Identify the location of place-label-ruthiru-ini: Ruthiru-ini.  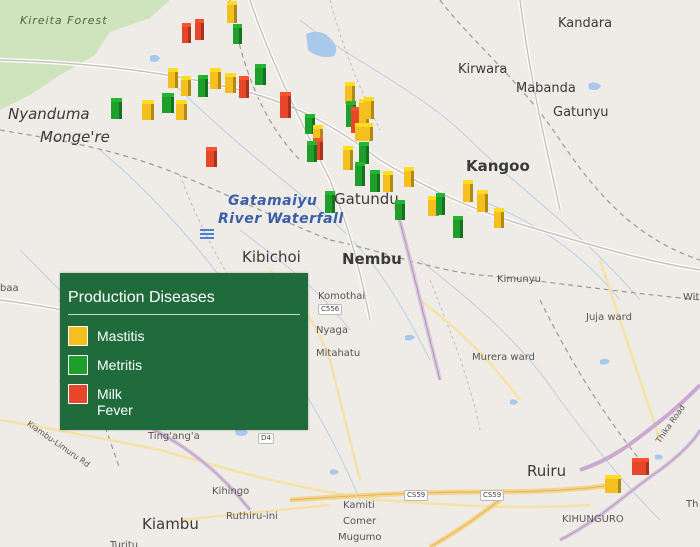
(252, 516).